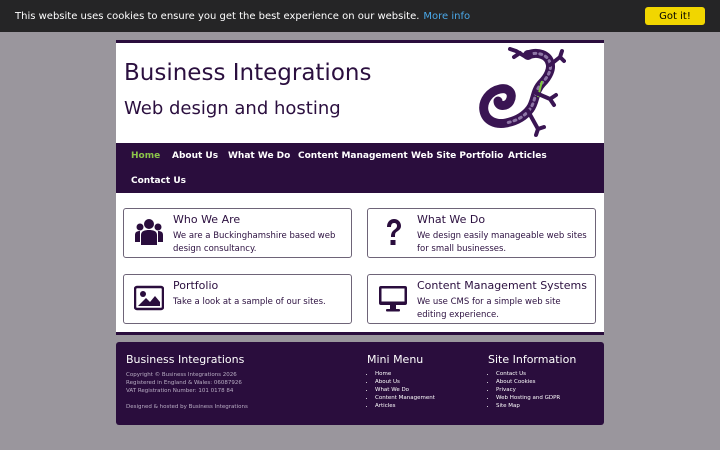  What do you see at coordinates (394, 232) in the screenshot?
I see `question-icon` at bounding box center [394, 232].